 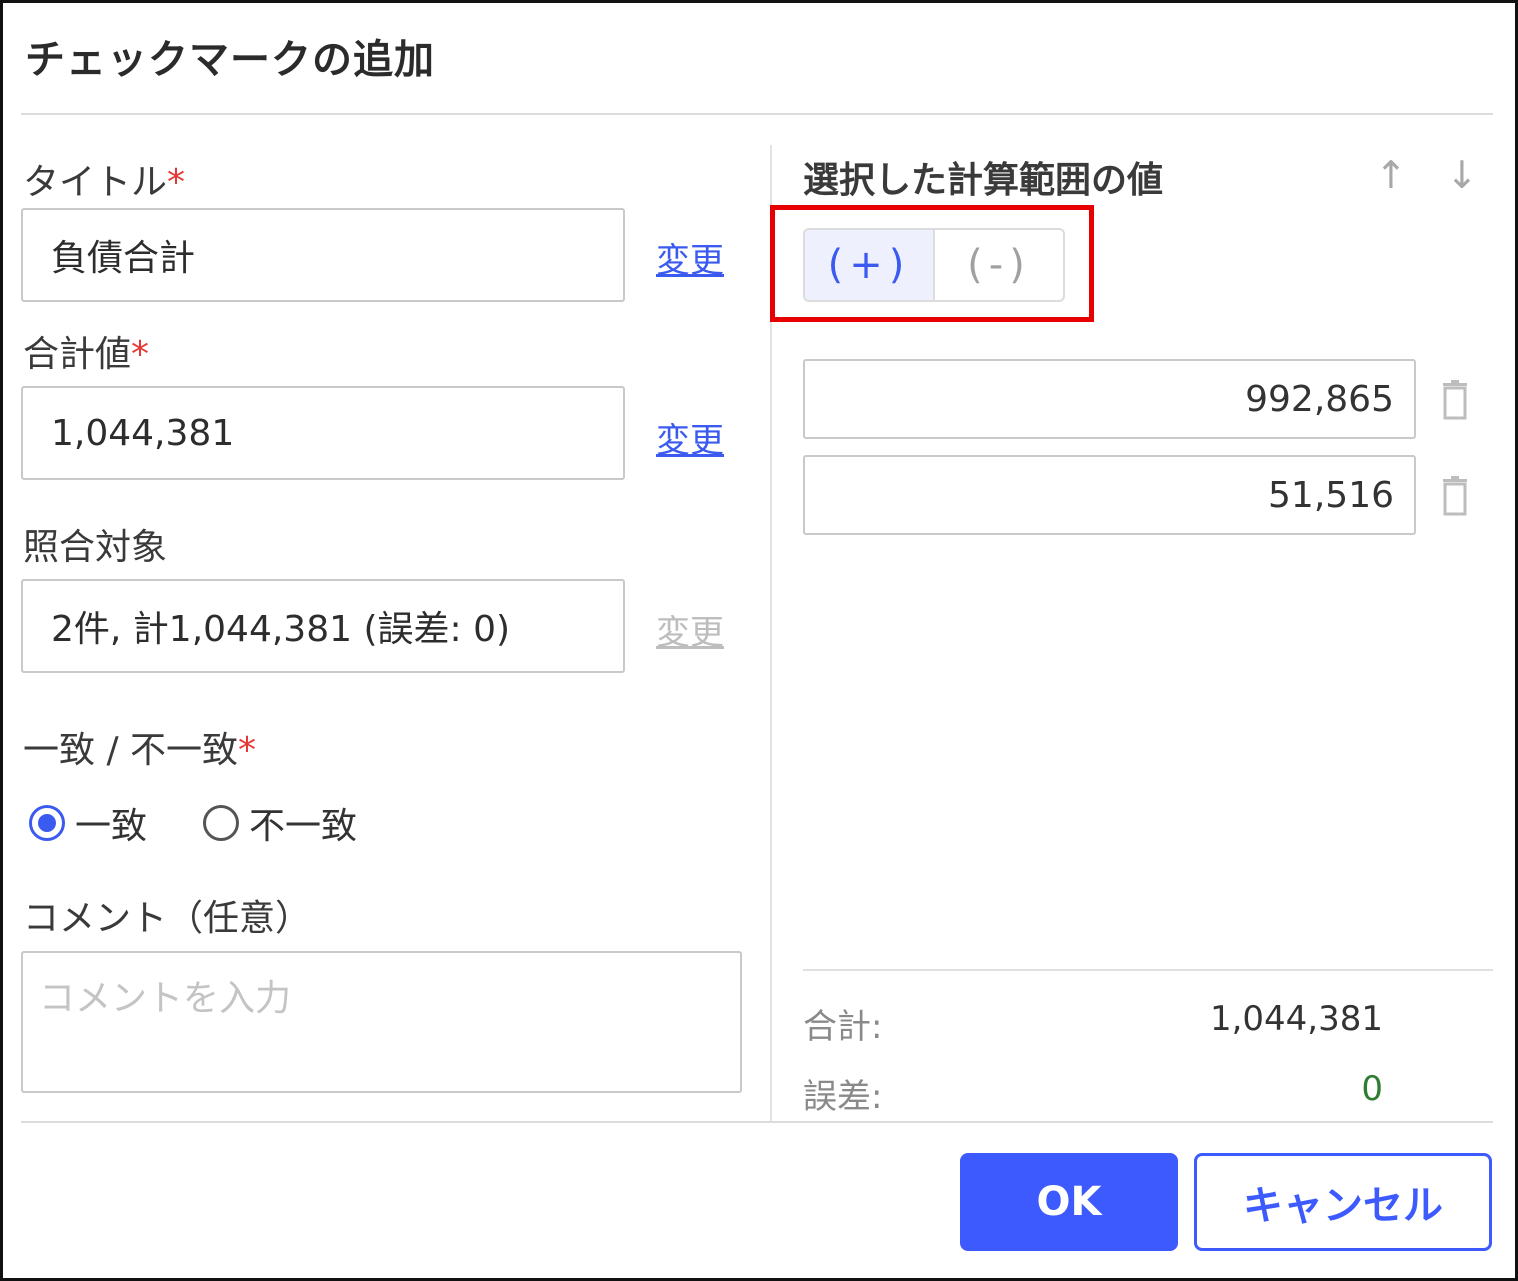 I want to click on comment-label: コメント（任意）, so click(x=167, y=918).